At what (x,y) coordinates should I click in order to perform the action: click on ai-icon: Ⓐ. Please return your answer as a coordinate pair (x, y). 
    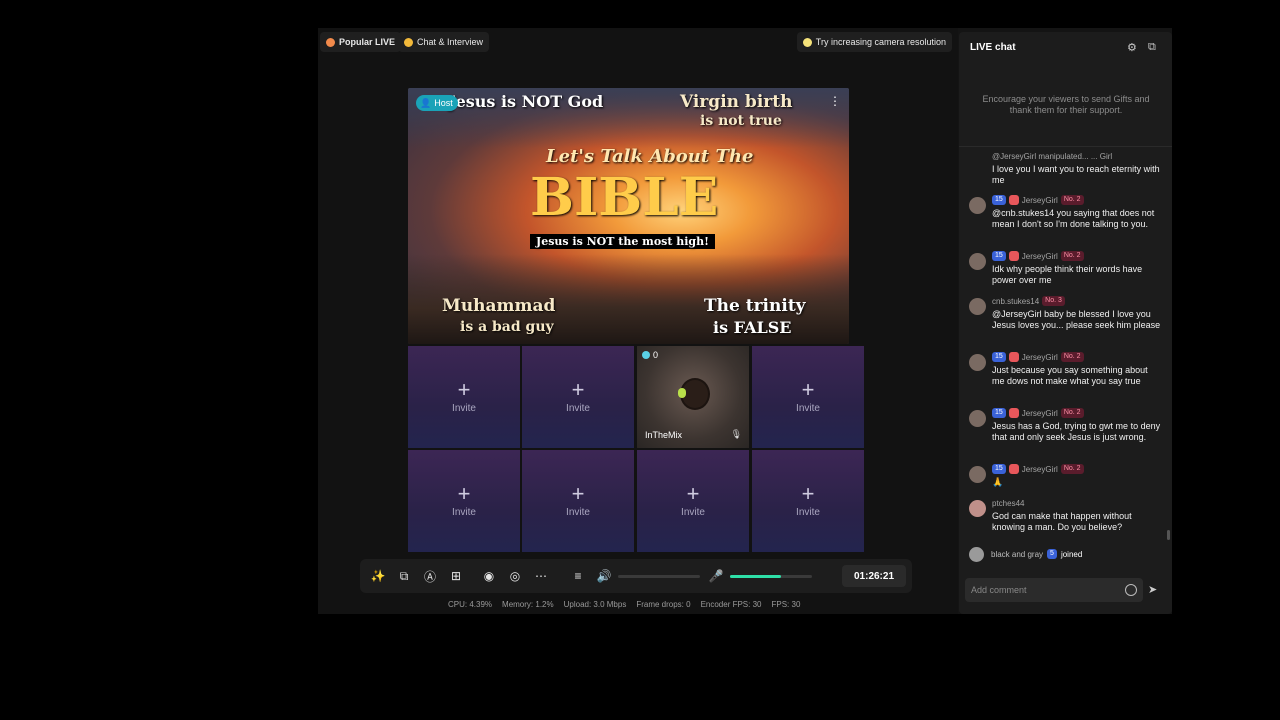
    Looking at the image, I should click on (430, 576).